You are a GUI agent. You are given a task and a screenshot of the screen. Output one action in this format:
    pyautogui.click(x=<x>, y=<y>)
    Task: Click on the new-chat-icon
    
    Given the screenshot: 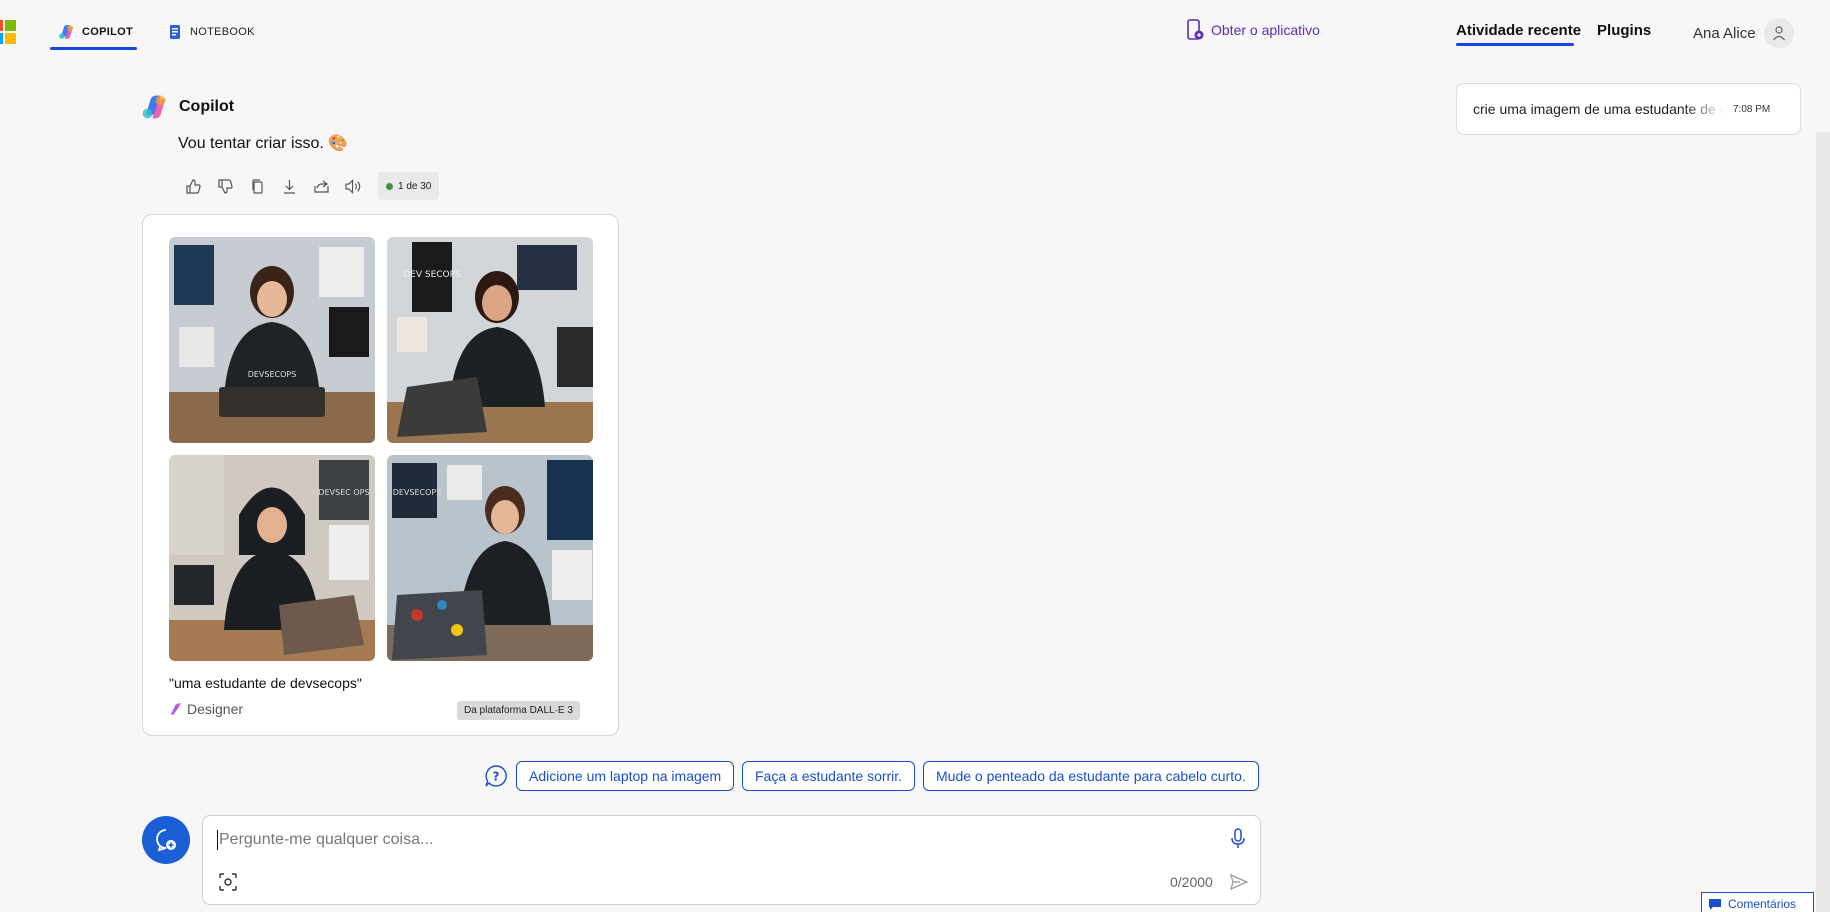 What is the action you would take?
    pyautogui.click(x=166, y=840)
    